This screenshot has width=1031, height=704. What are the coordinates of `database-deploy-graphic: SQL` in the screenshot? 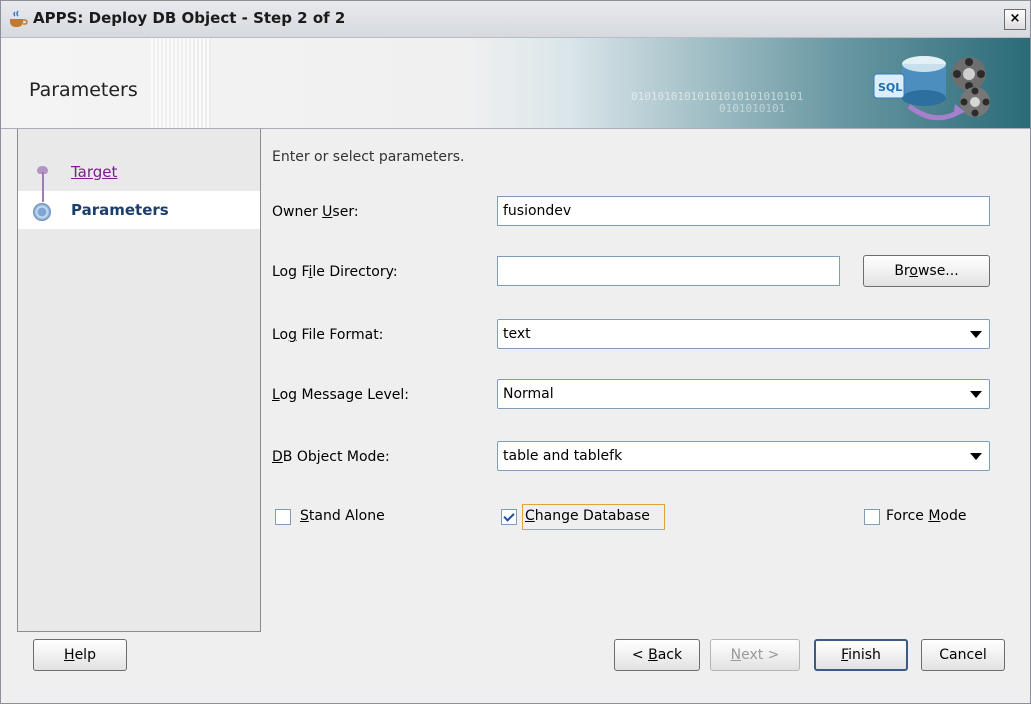 It's located at (931, 88).